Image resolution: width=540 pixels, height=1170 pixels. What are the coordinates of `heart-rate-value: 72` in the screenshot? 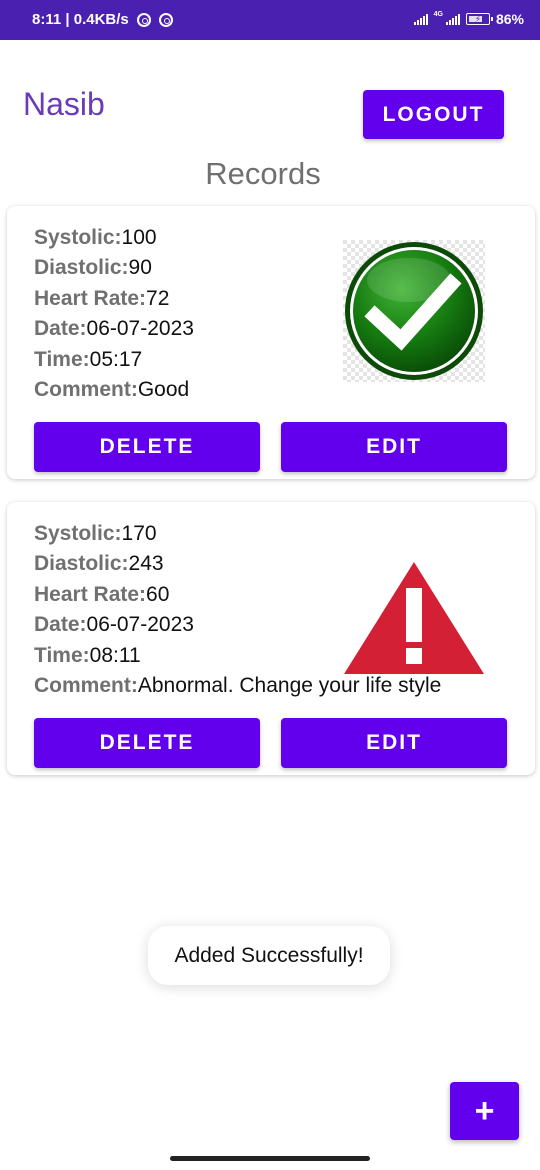 It's located at (158, 298).